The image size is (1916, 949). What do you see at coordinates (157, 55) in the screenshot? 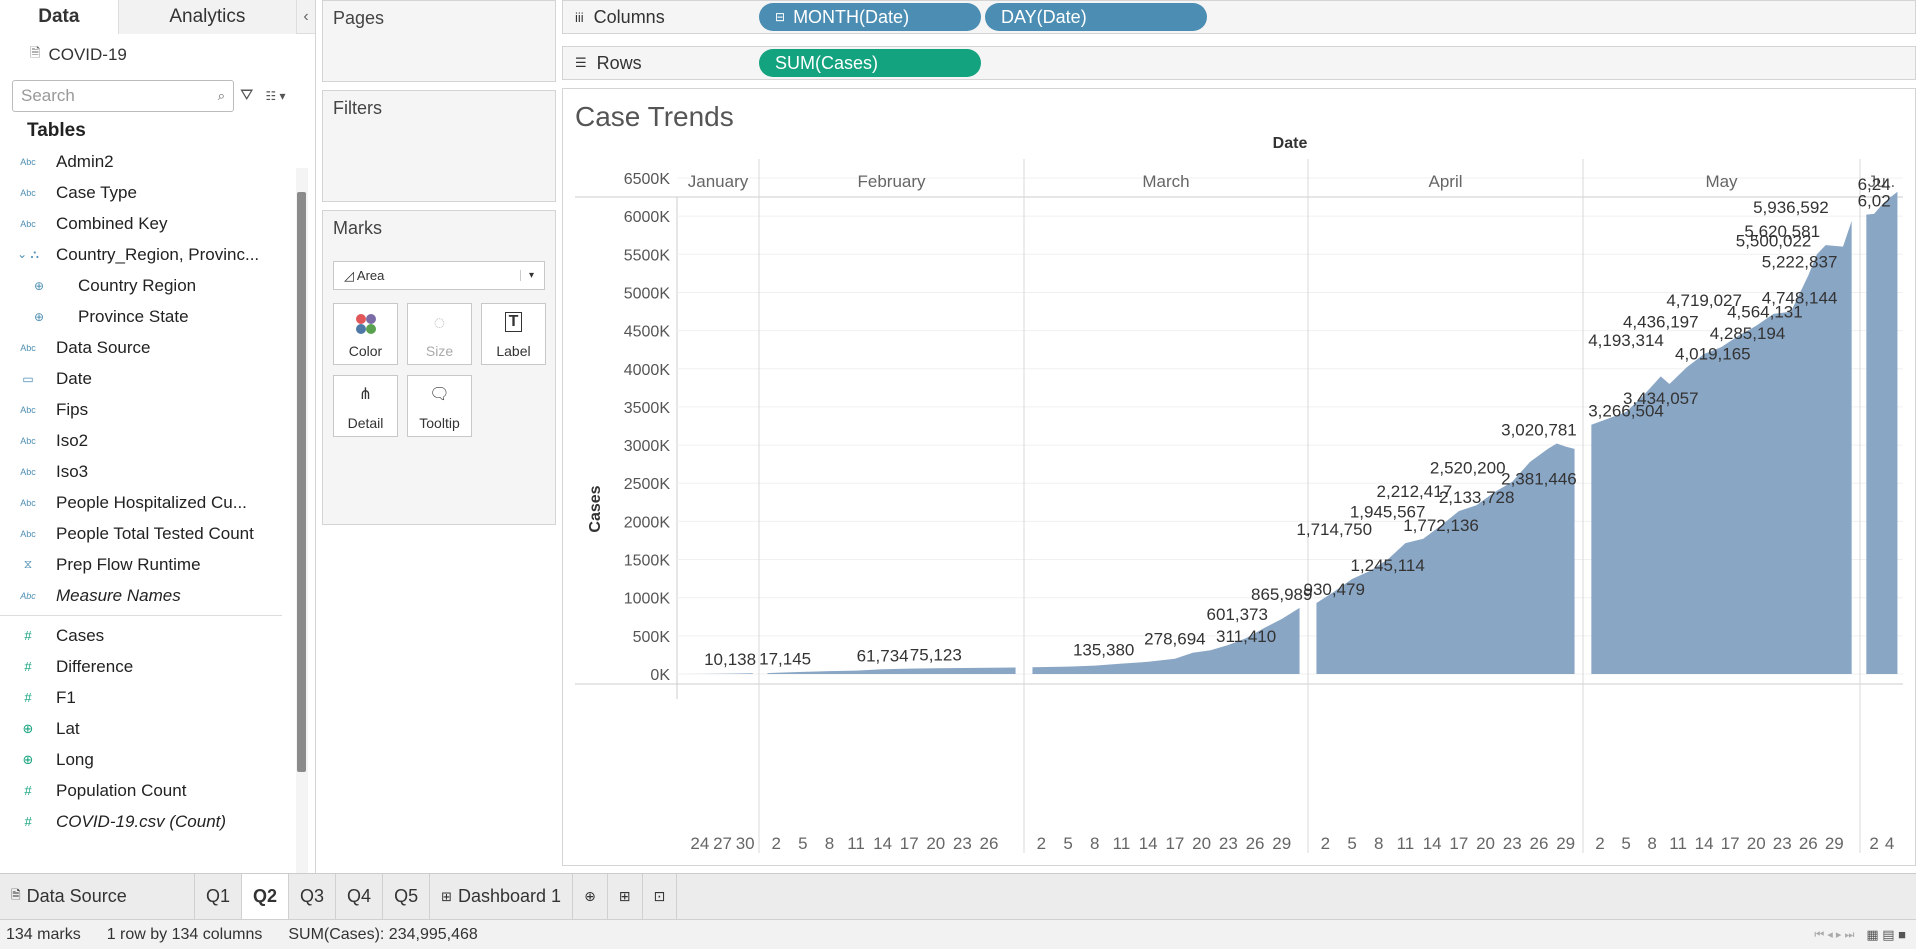
I see `datasource-item: 🗎 COVID-19` at bounding box center [157, 55].